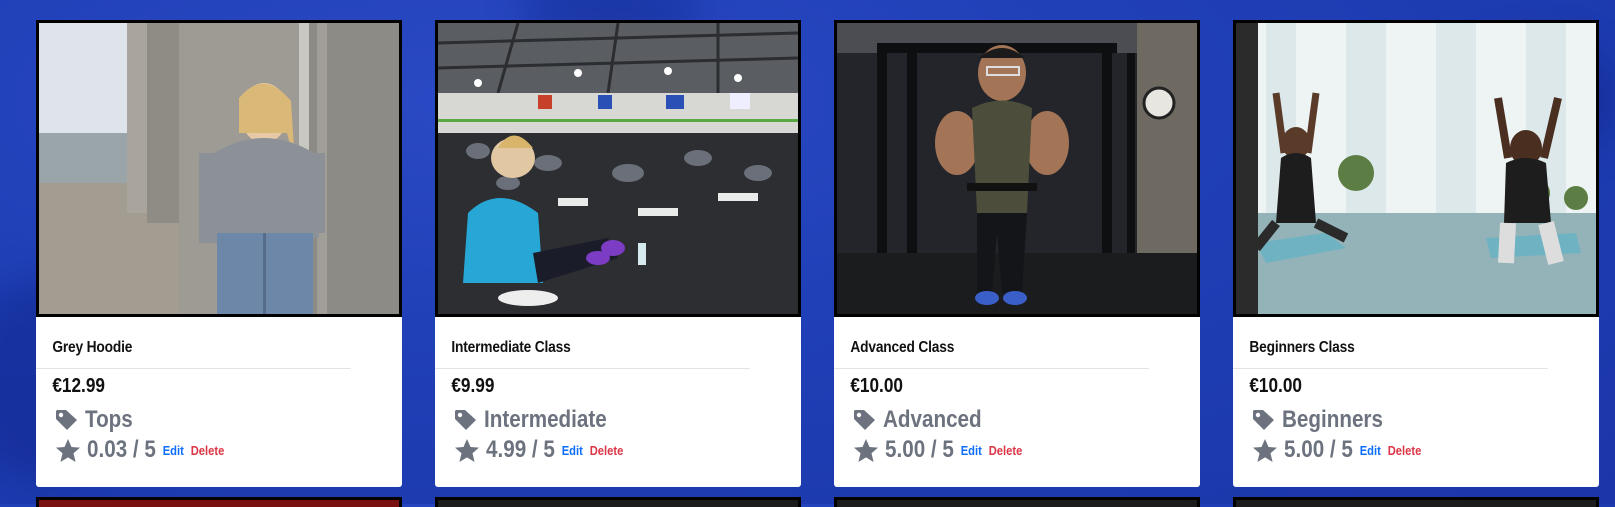 The height and width of the screenshot is (507, 1615). Describe the element at coordinates (520, 449) in the screenshot. I see `rating-value: 4.99 / 5` at that location.